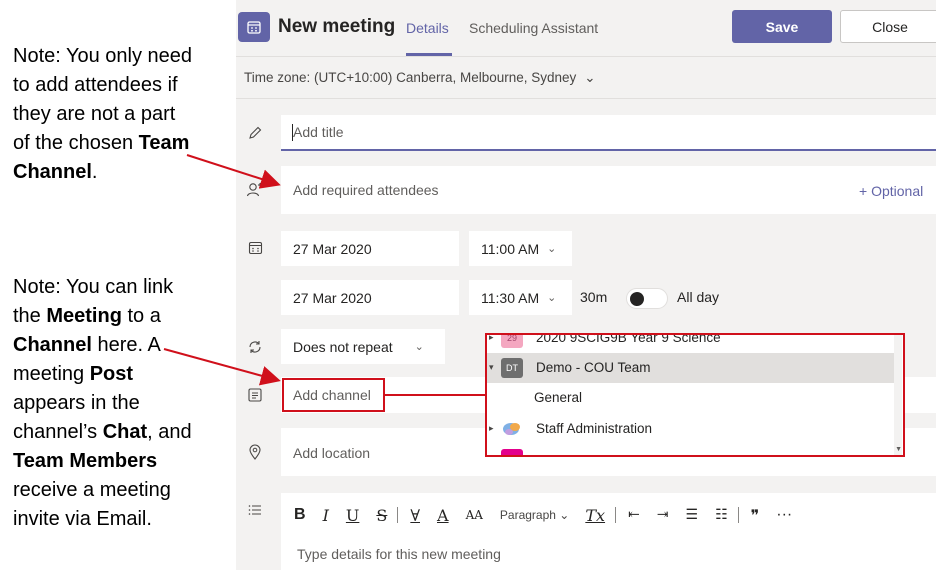 The height and width of the screenshot is (570, 936). What do you see at coordinates (255, 347) in the screenshot?
I see `repeat-icon` at bounding box center [255, 347].